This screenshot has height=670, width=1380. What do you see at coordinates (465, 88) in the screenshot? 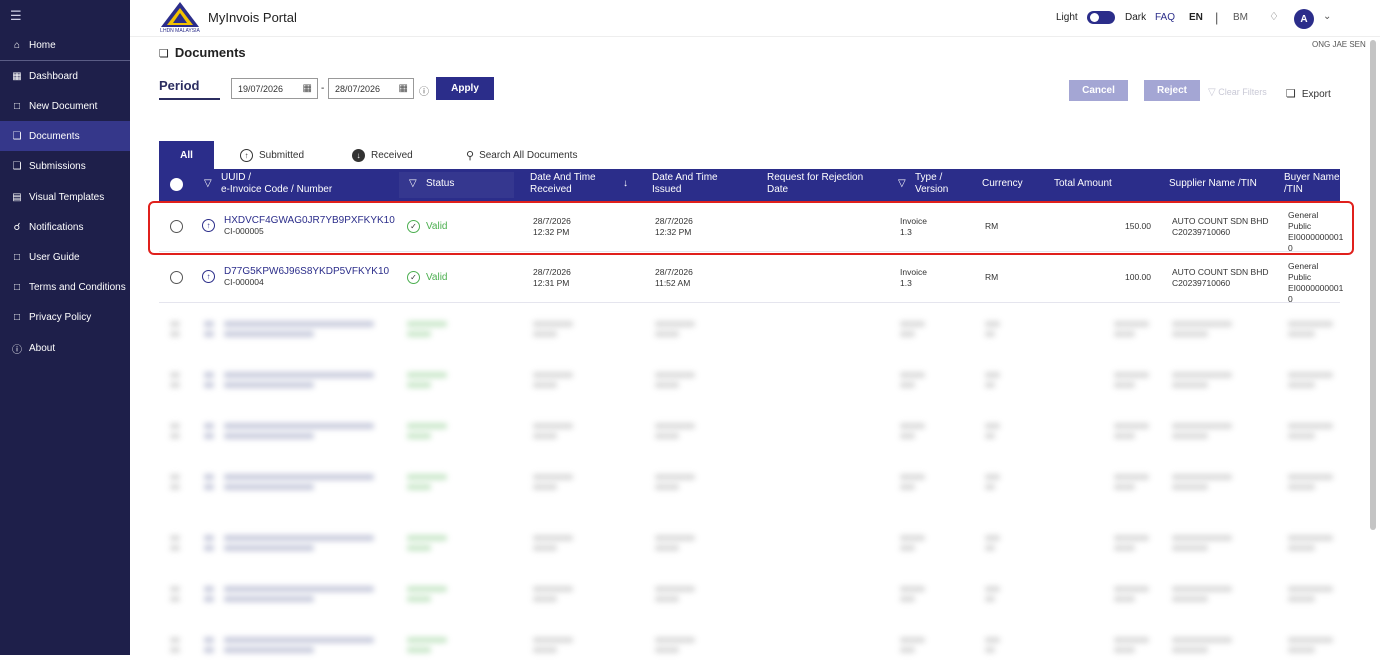
I see `apply-button: Apply` at bounding box center [465, 88].